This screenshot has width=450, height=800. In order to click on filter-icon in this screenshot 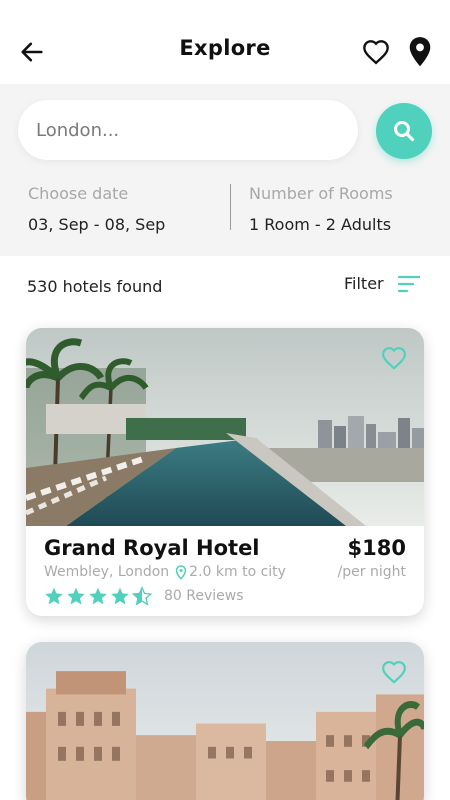, I will do `click(408, 283)`.